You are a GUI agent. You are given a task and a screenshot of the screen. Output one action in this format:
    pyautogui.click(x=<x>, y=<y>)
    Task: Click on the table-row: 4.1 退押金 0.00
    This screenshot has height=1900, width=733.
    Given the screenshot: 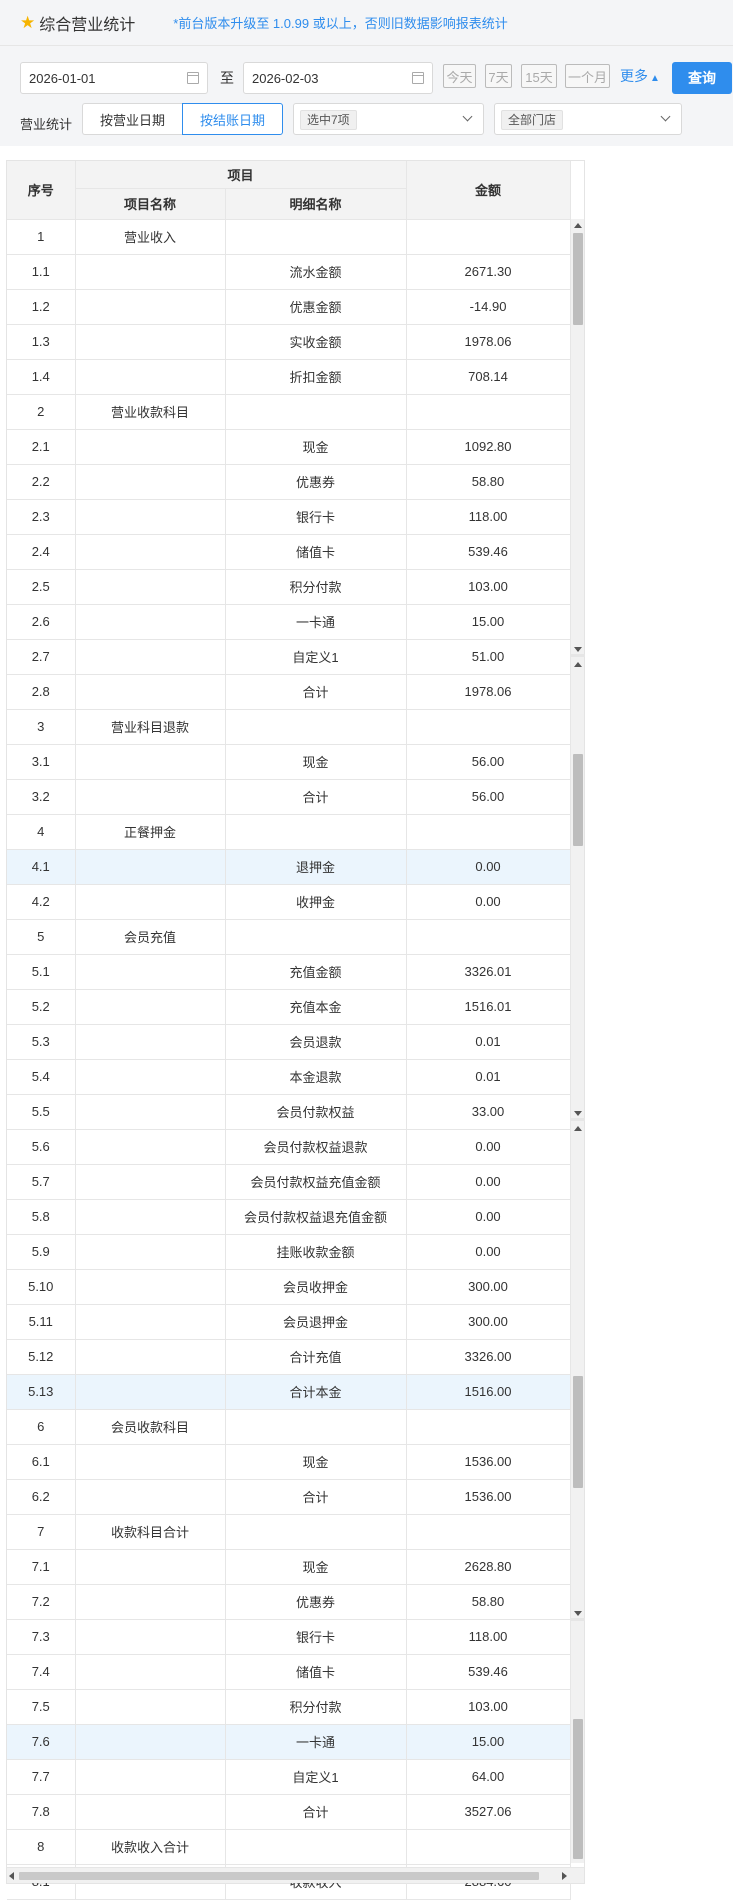 What is the action you would take?
    pyautogui.click(x=289, y=867)
    